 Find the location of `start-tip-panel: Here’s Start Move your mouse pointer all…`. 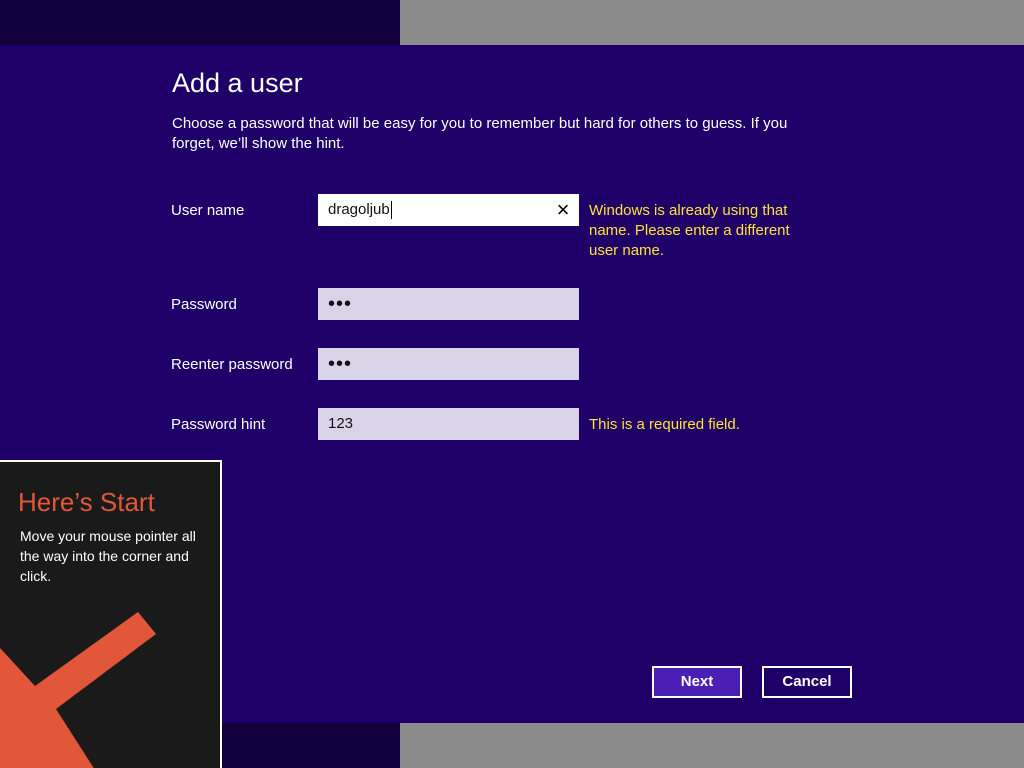

start-tip-panel: Here’s Start Move your mouse pointer all… is located at coordinates (111, 614).